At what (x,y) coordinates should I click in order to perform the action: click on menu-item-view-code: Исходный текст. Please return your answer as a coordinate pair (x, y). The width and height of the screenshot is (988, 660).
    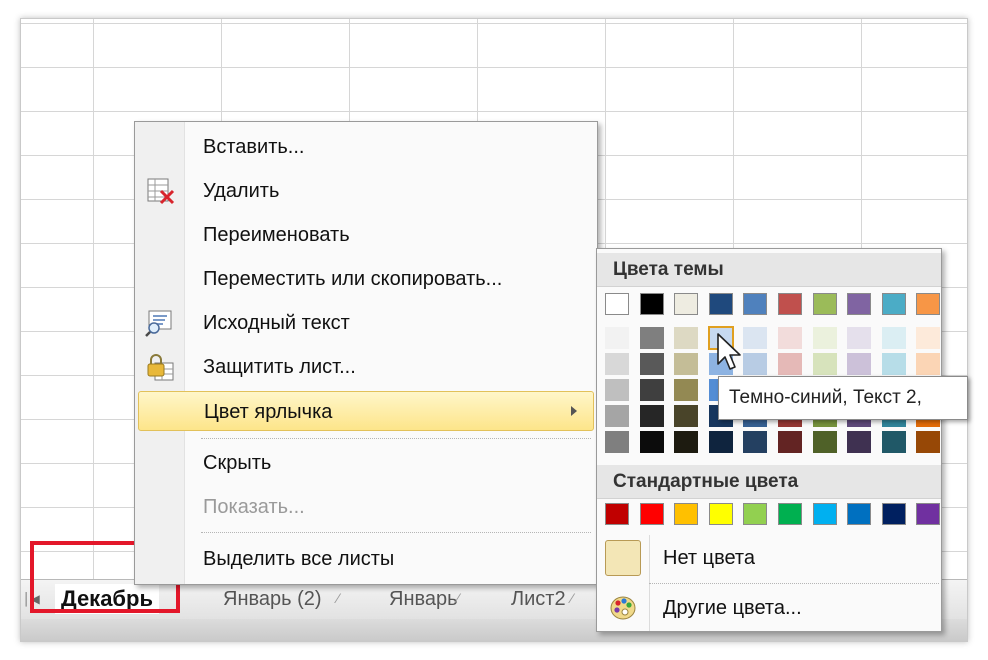
    Looking at the image, I should click on (366, 323).